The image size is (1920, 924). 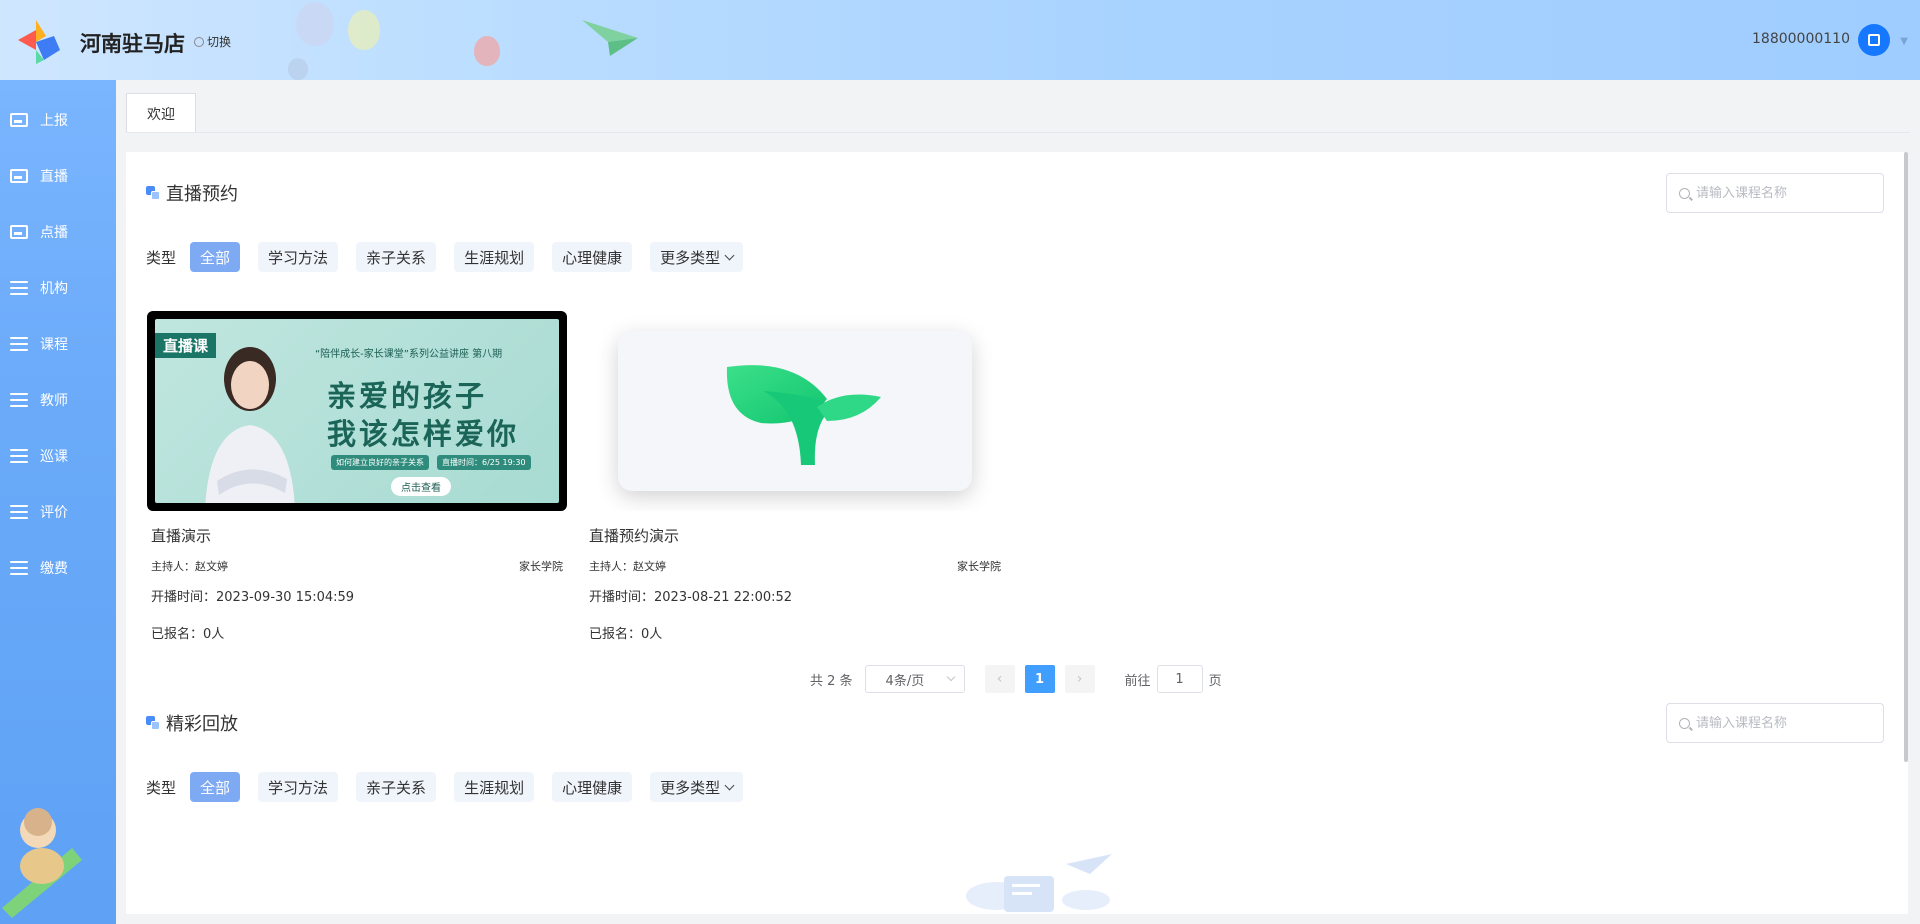 I want to click on replay-search-input, so click(x=1781, y=723).